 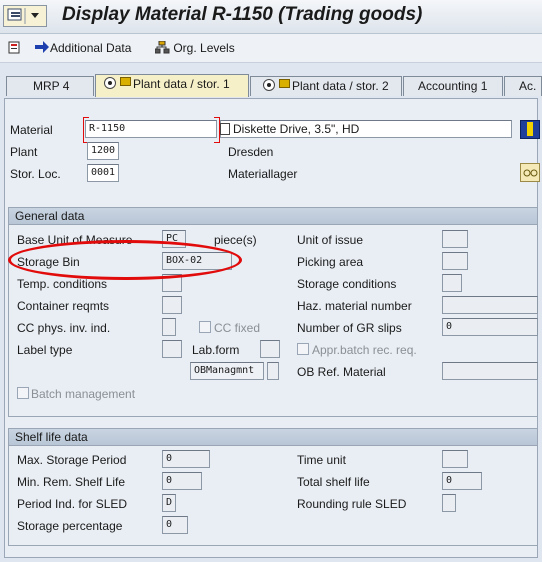 I want to click on long-text-icon, so click(x=225, y=129).